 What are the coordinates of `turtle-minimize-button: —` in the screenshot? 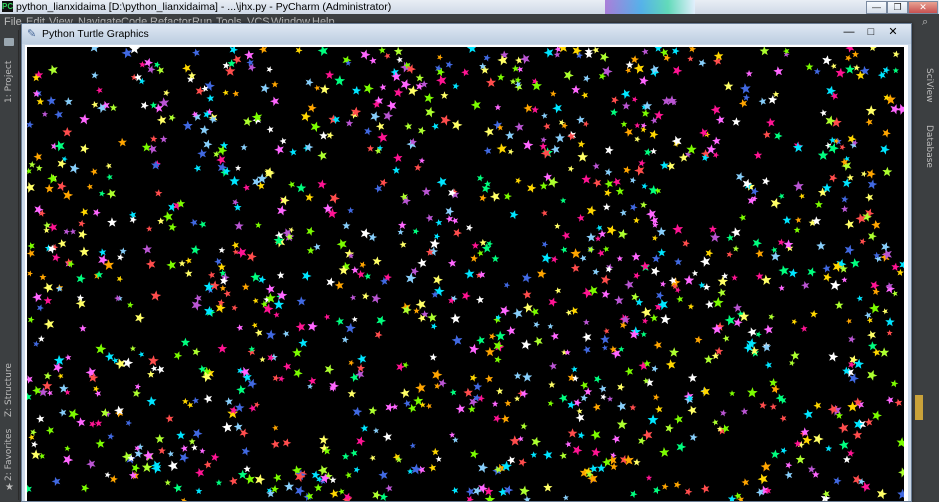 It's located at (849, 32).